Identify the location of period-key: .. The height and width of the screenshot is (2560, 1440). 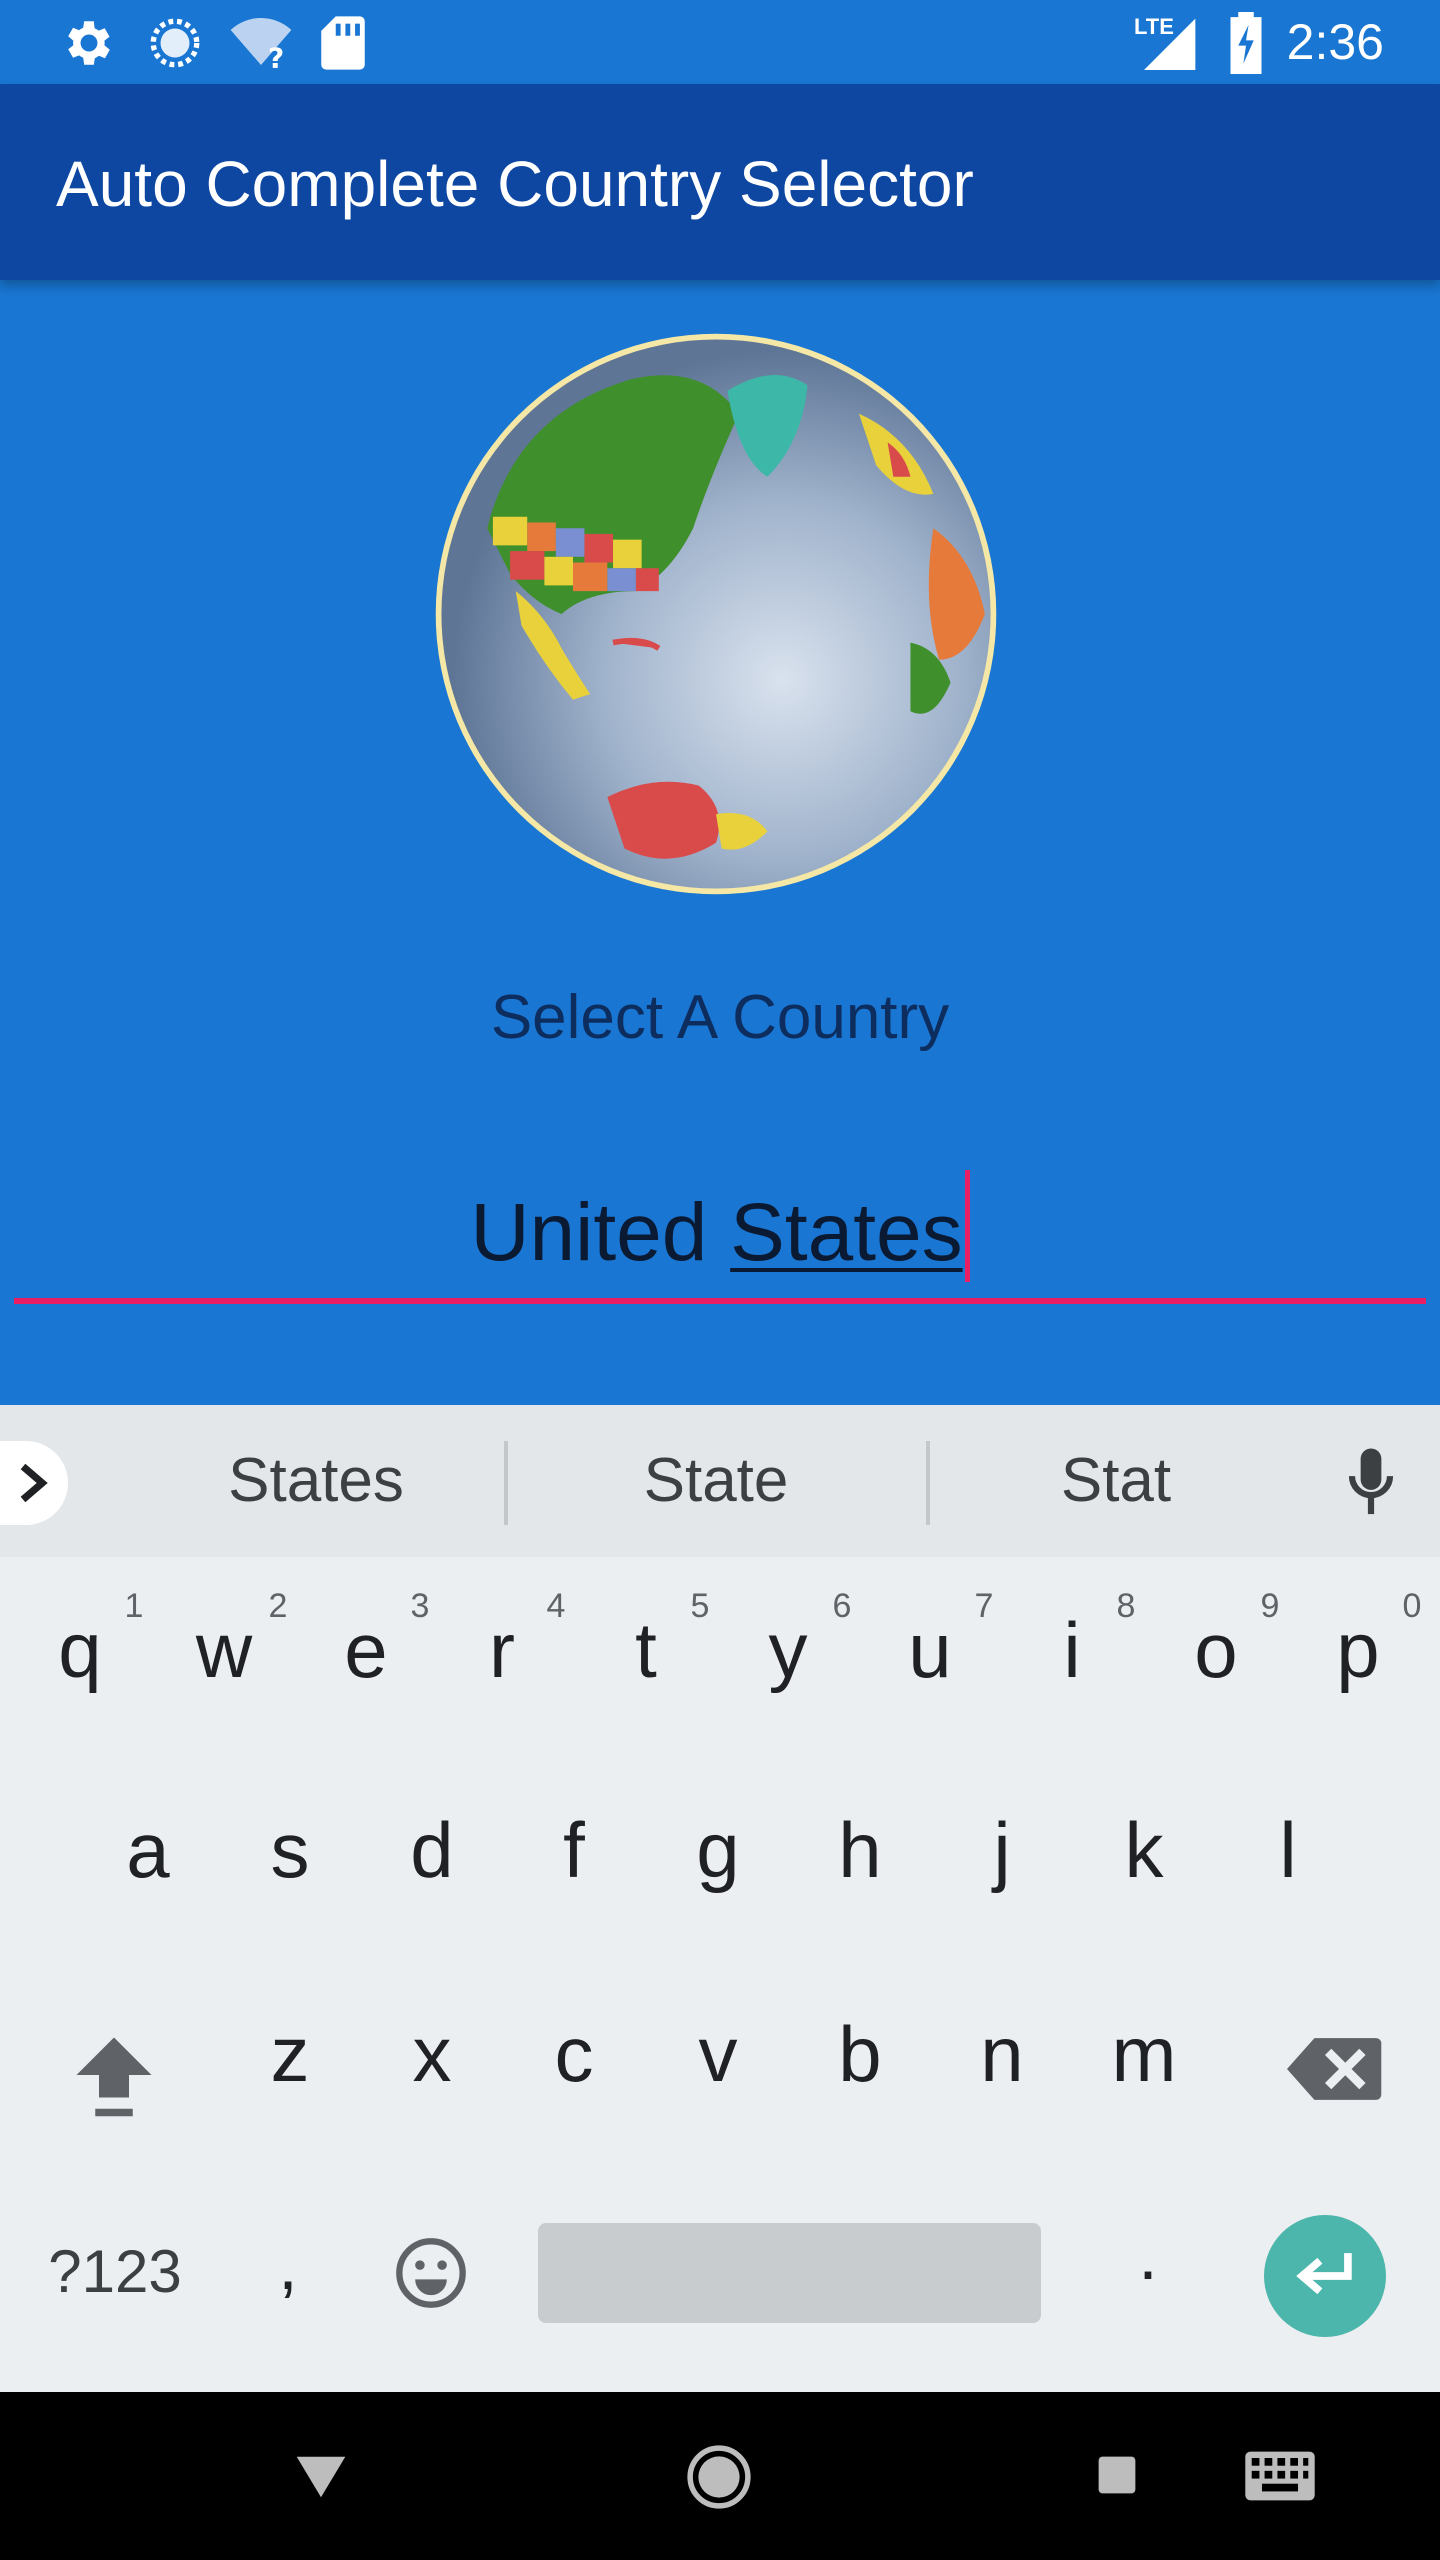
(1148, 2255).